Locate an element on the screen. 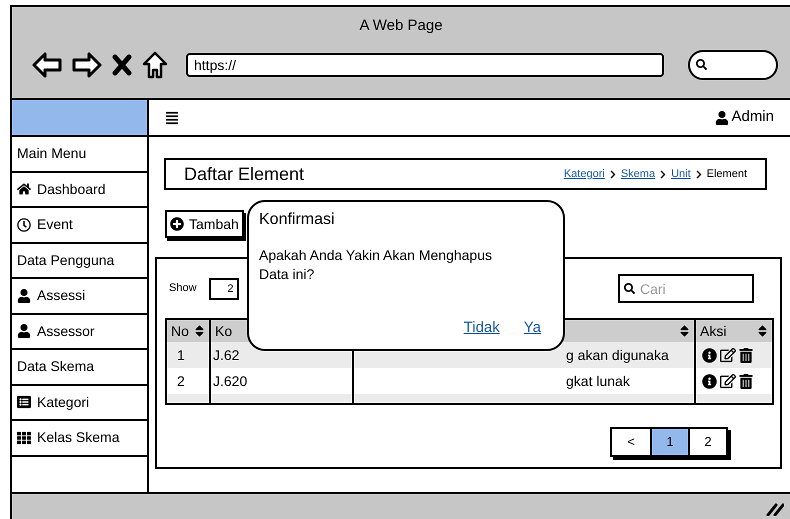  dialog-message: Apakah Anda Yakin Akan Menghapus Data ini? is located at coordinates (376, 265).